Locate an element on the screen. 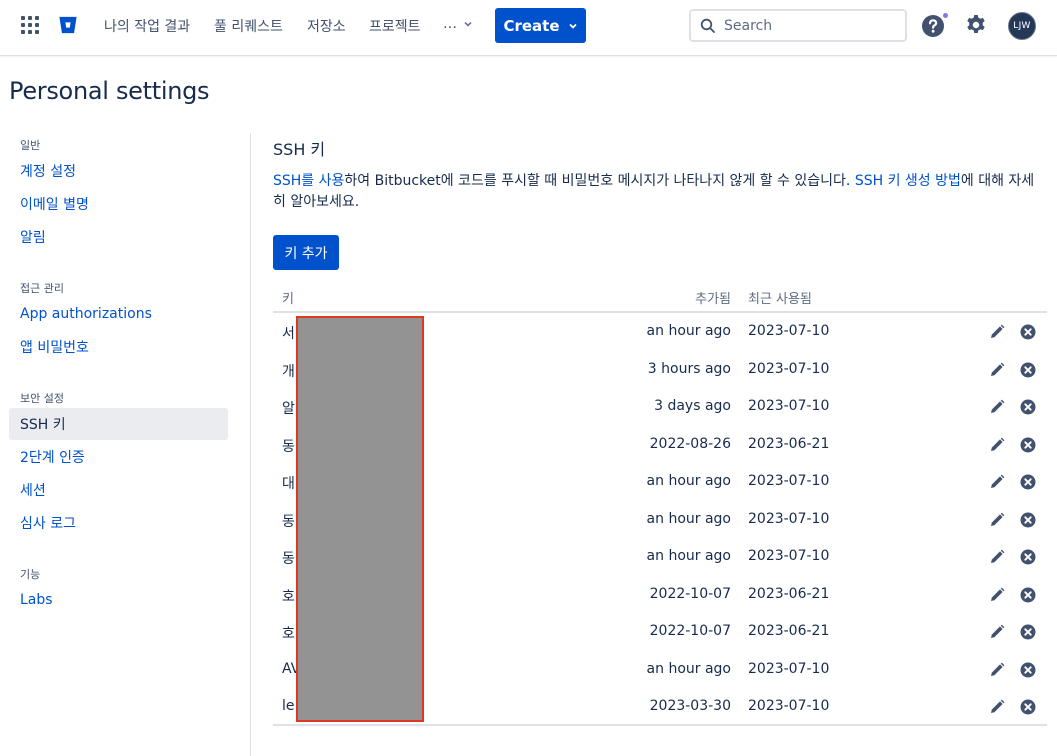 The width and height of the screenshot is (1057, 756). header-last-used: 최근 사용됨 is located at coordinates (780, 299).